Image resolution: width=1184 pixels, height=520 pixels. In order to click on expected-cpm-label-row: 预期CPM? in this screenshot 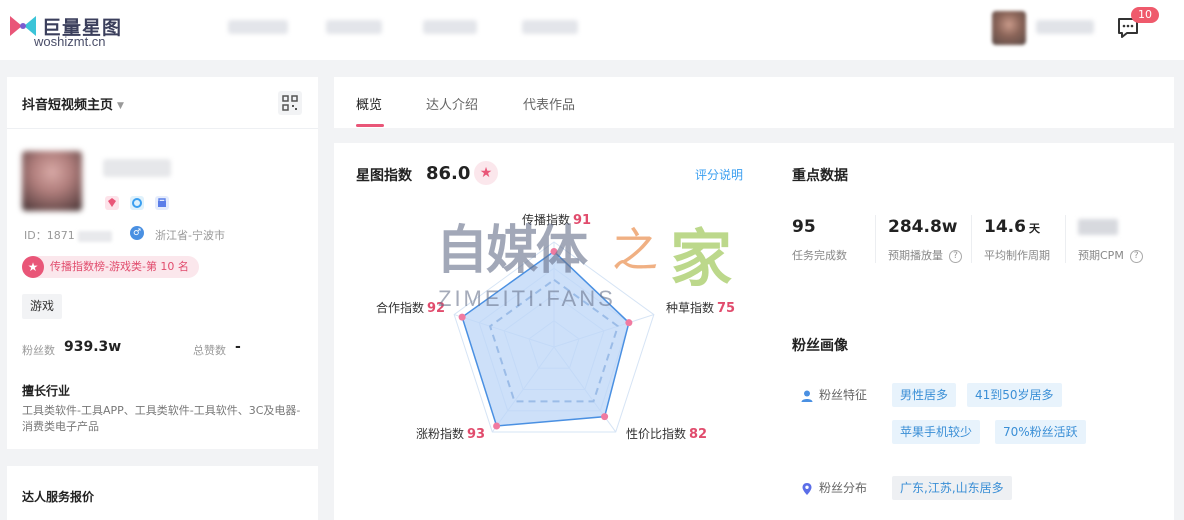, I will do `click(1110, 255)`.